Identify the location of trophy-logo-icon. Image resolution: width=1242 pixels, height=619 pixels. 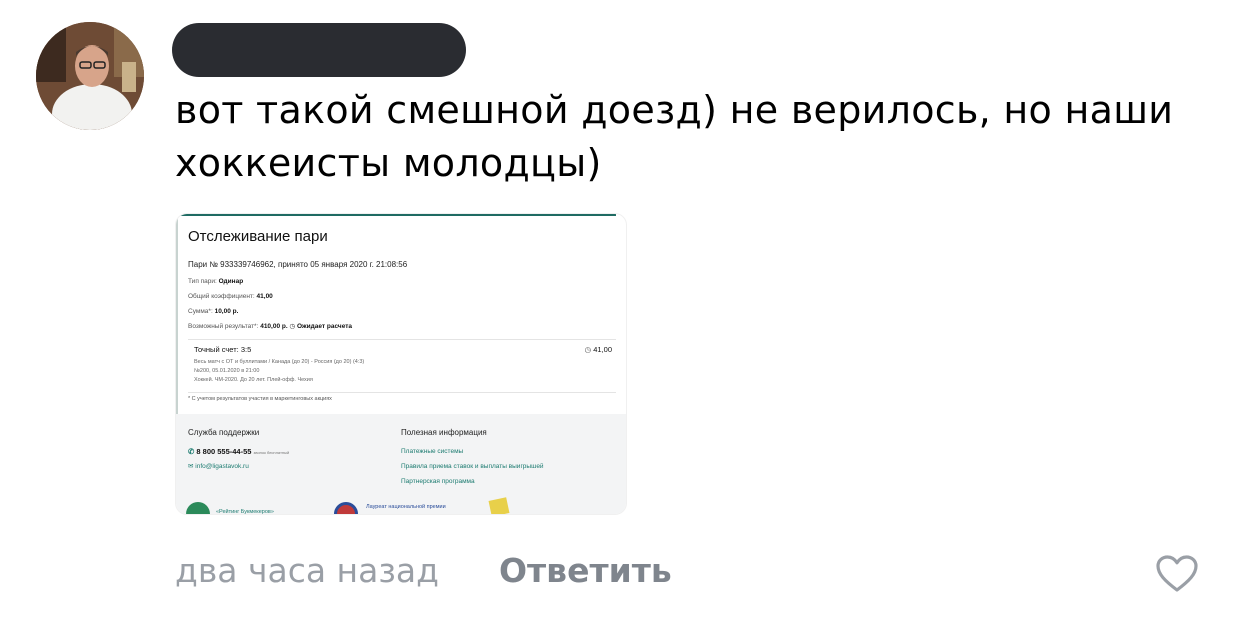
(499, 505).